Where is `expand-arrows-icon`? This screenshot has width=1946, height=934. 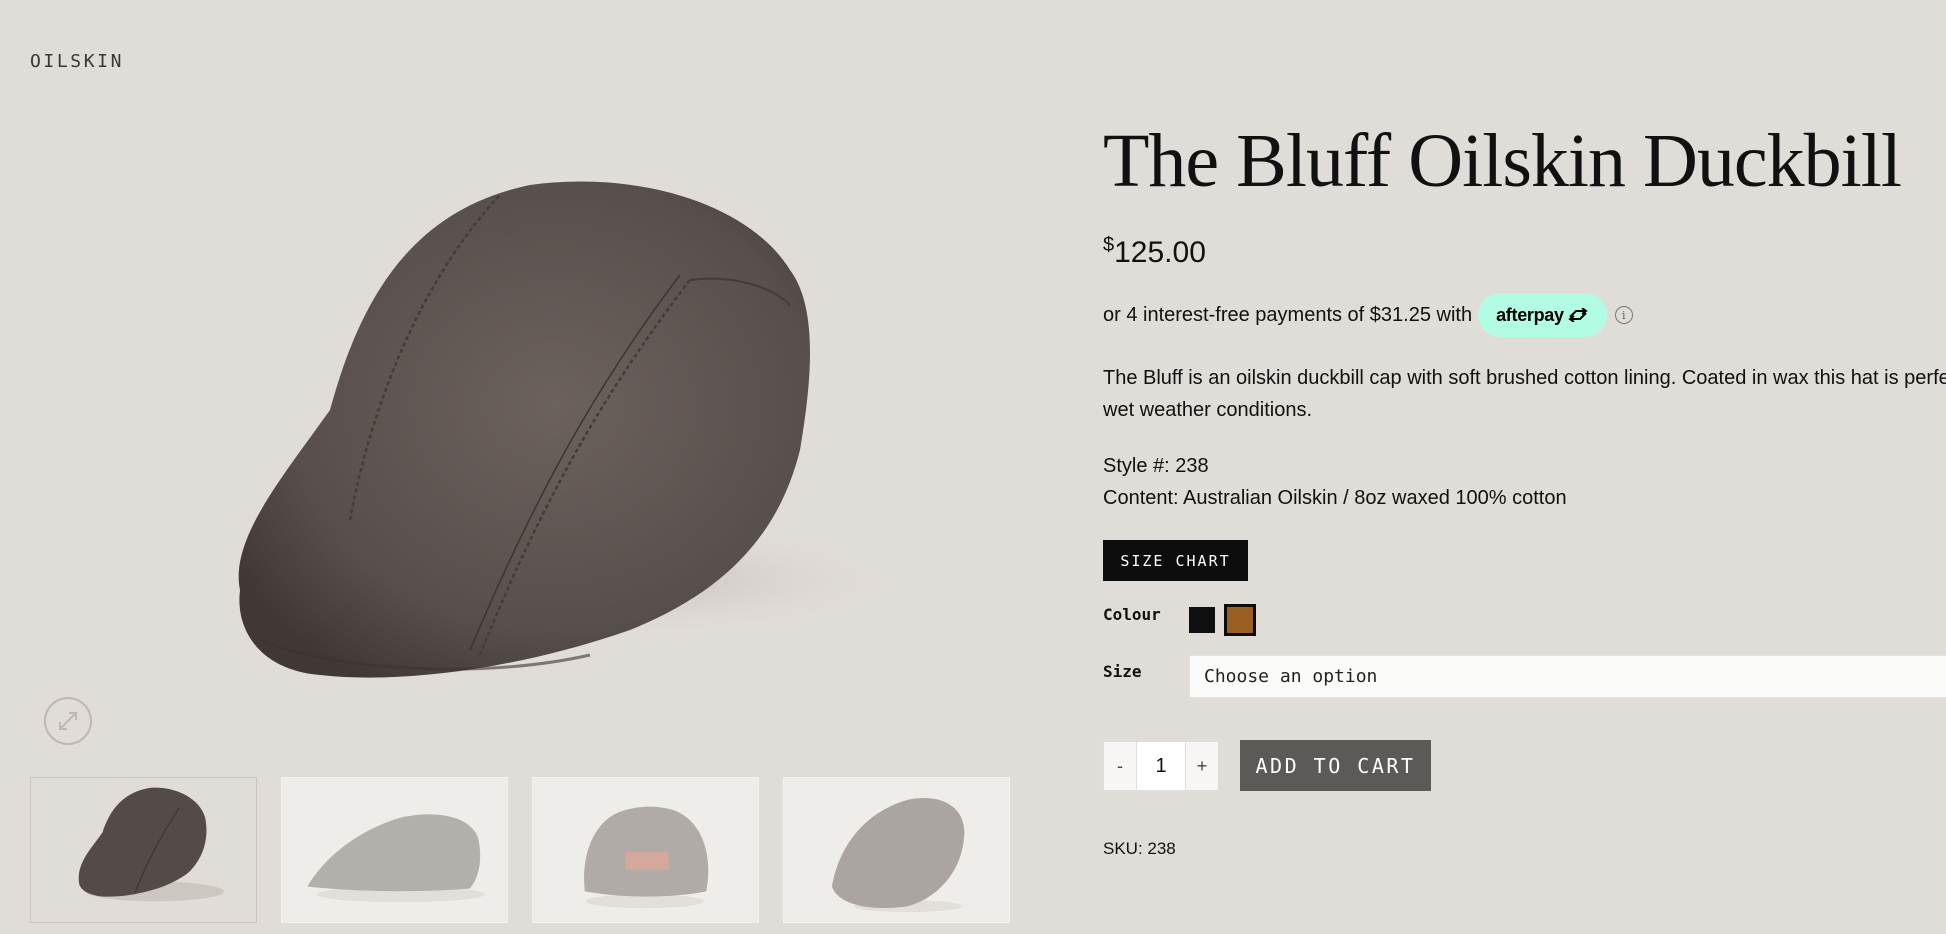 expand-arrows-icon is located at coordinates (68, 721).